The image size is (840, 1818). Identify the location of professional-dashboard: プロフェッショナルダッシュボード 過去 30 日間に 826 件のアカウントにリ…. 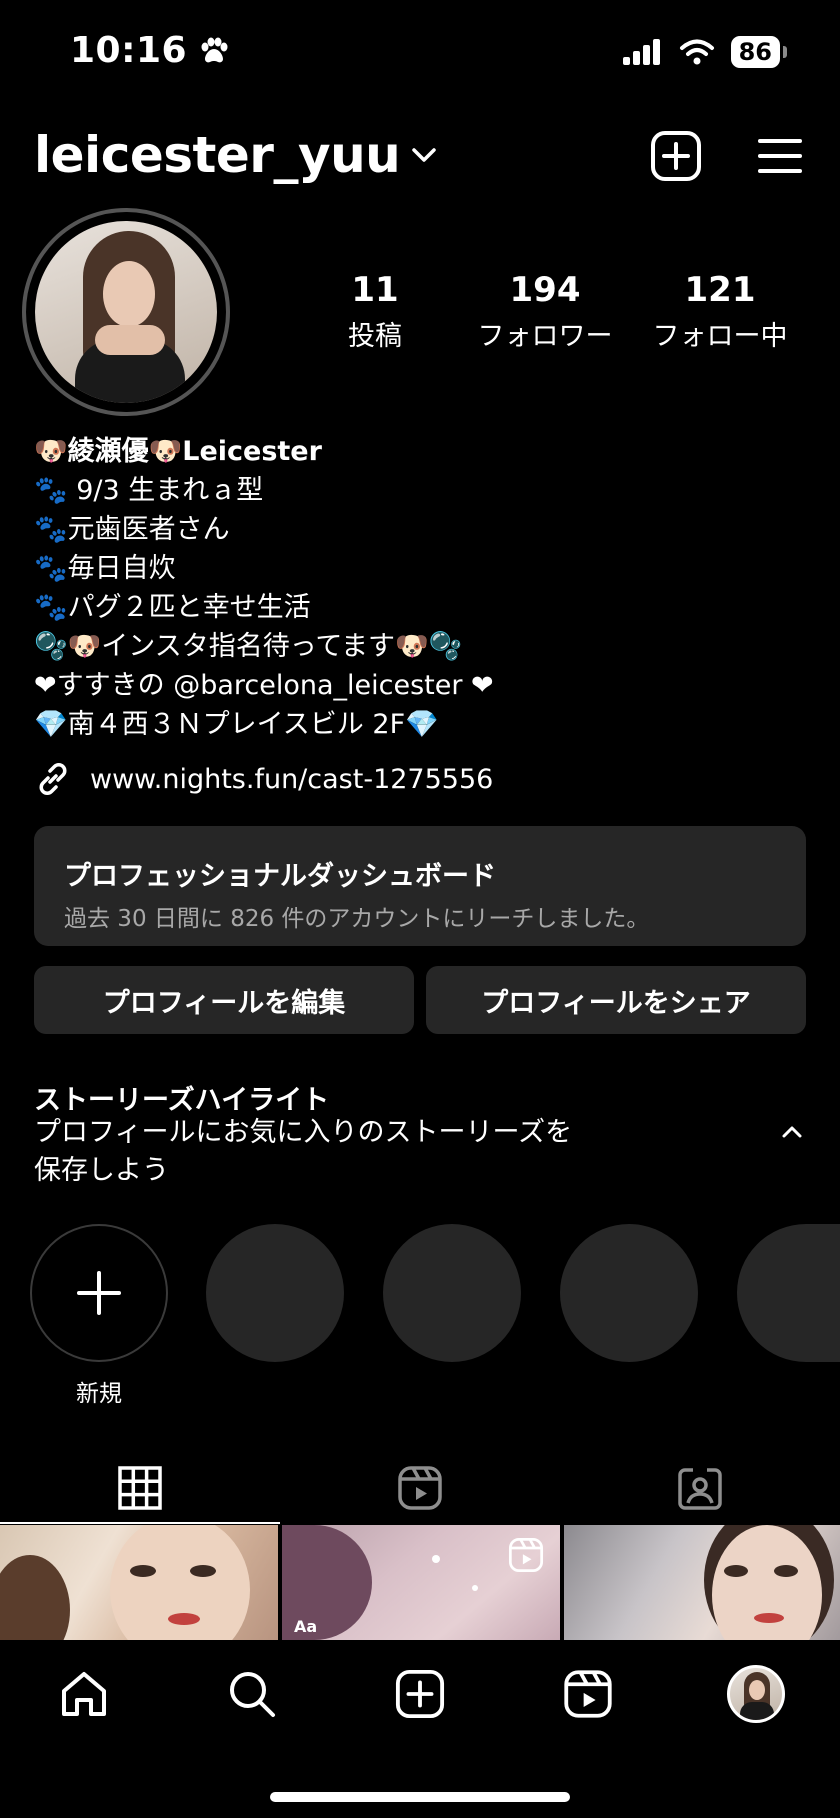
(420, 886).